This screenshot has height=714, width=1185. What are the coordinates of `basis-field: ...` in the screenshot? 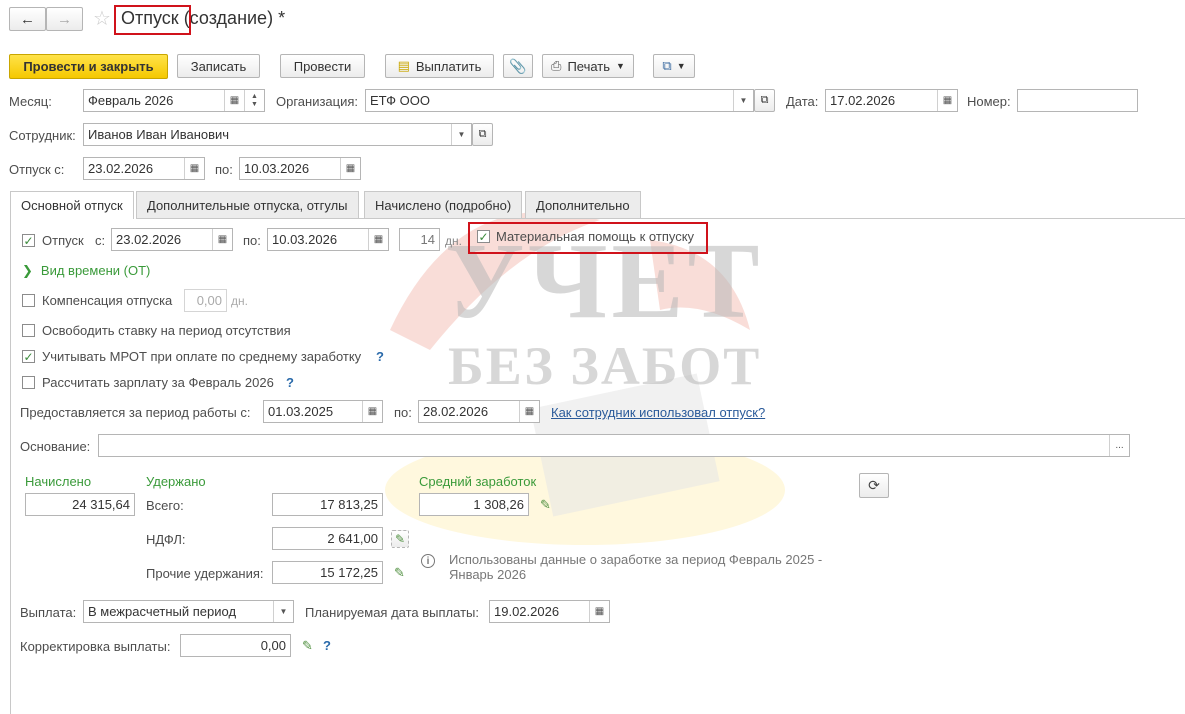 It's located at (614, 445).